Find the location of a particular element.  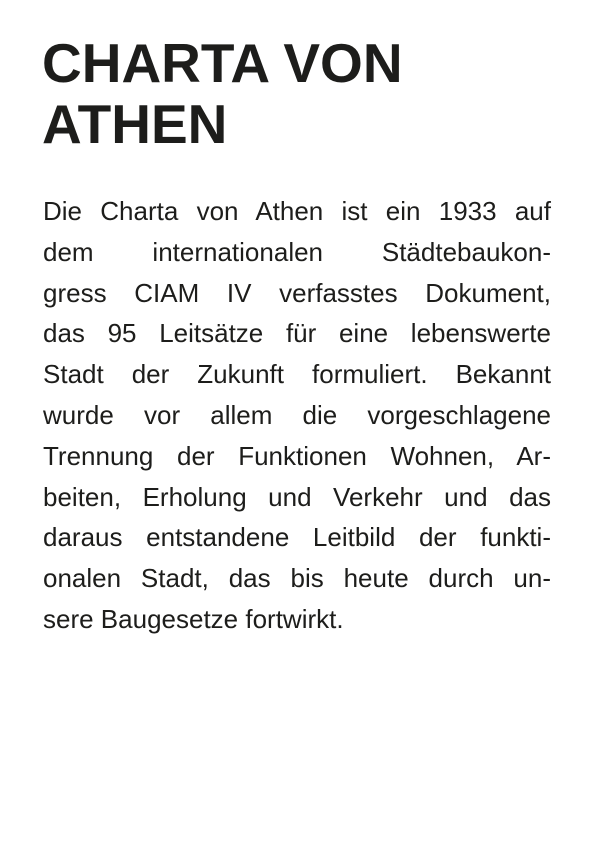

paragraph-line: beiten, Erholung und Verkehr und das is located at coordinates (297, 496).